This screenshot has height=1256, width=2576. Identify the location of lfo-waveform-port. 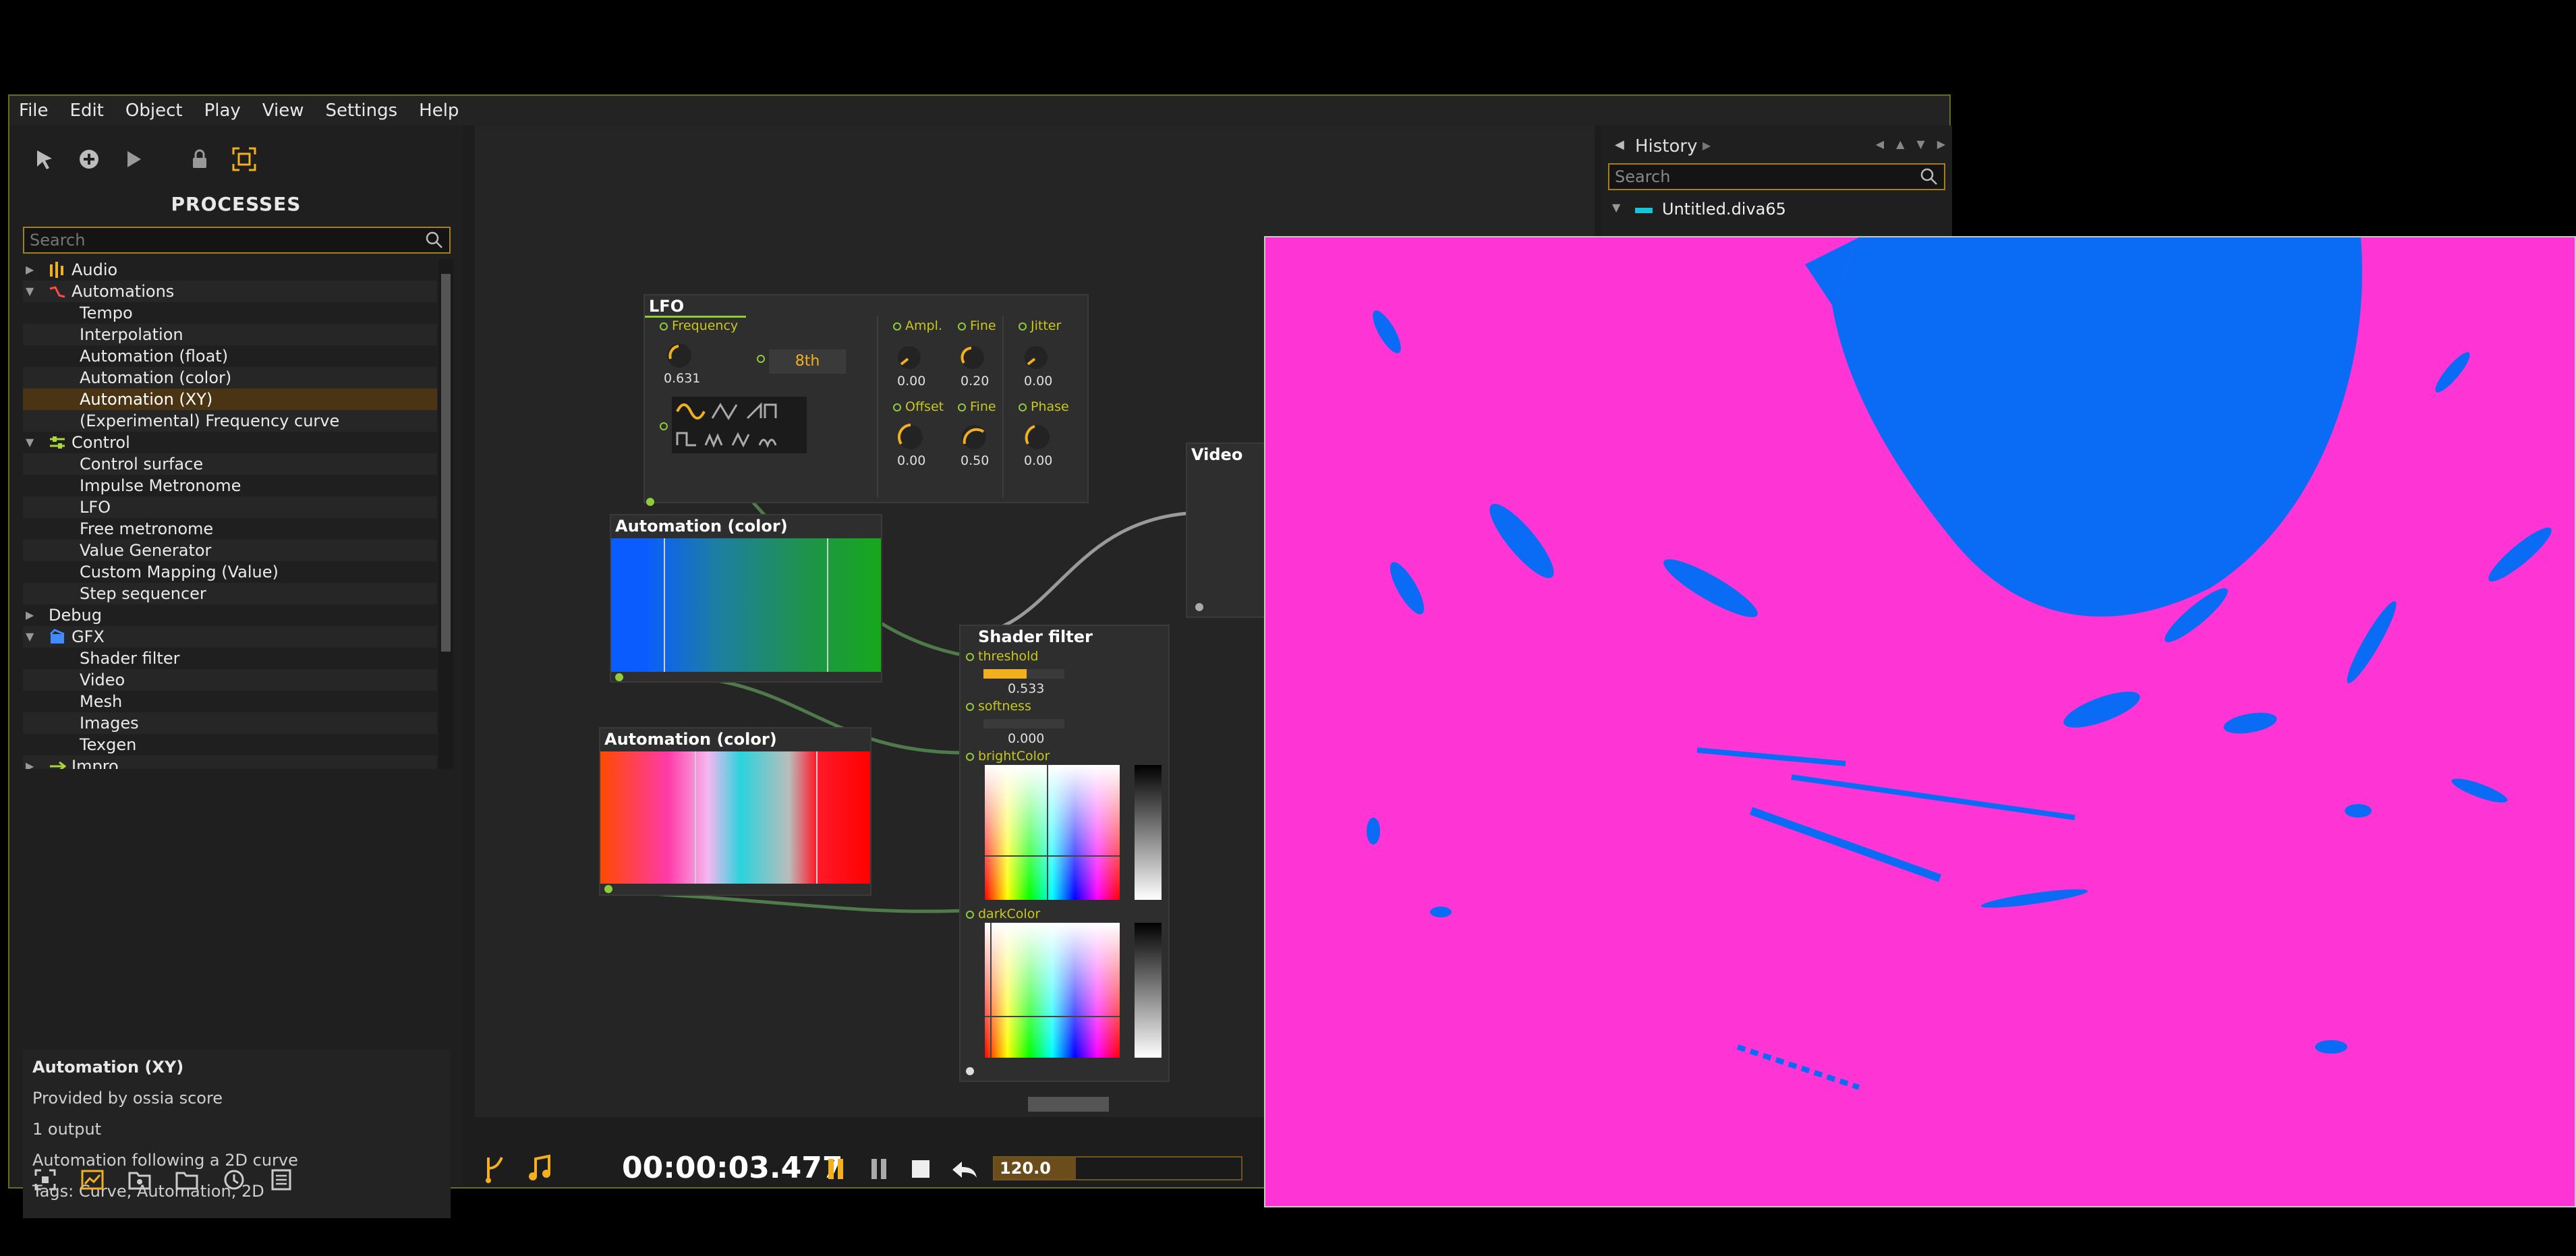
(664, 426).